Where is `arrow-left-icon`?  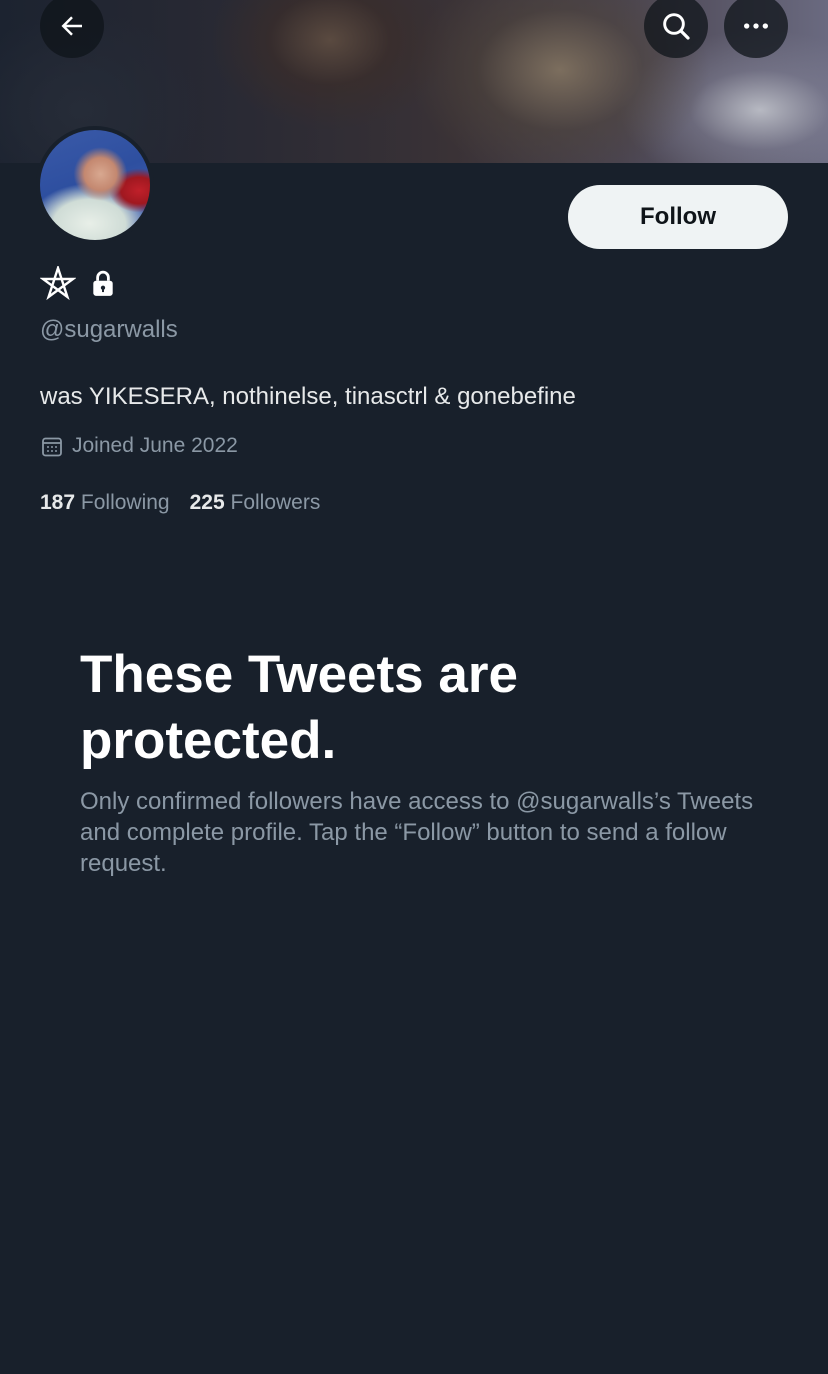 arrow-left-icon is located at coordinates (71, 26).